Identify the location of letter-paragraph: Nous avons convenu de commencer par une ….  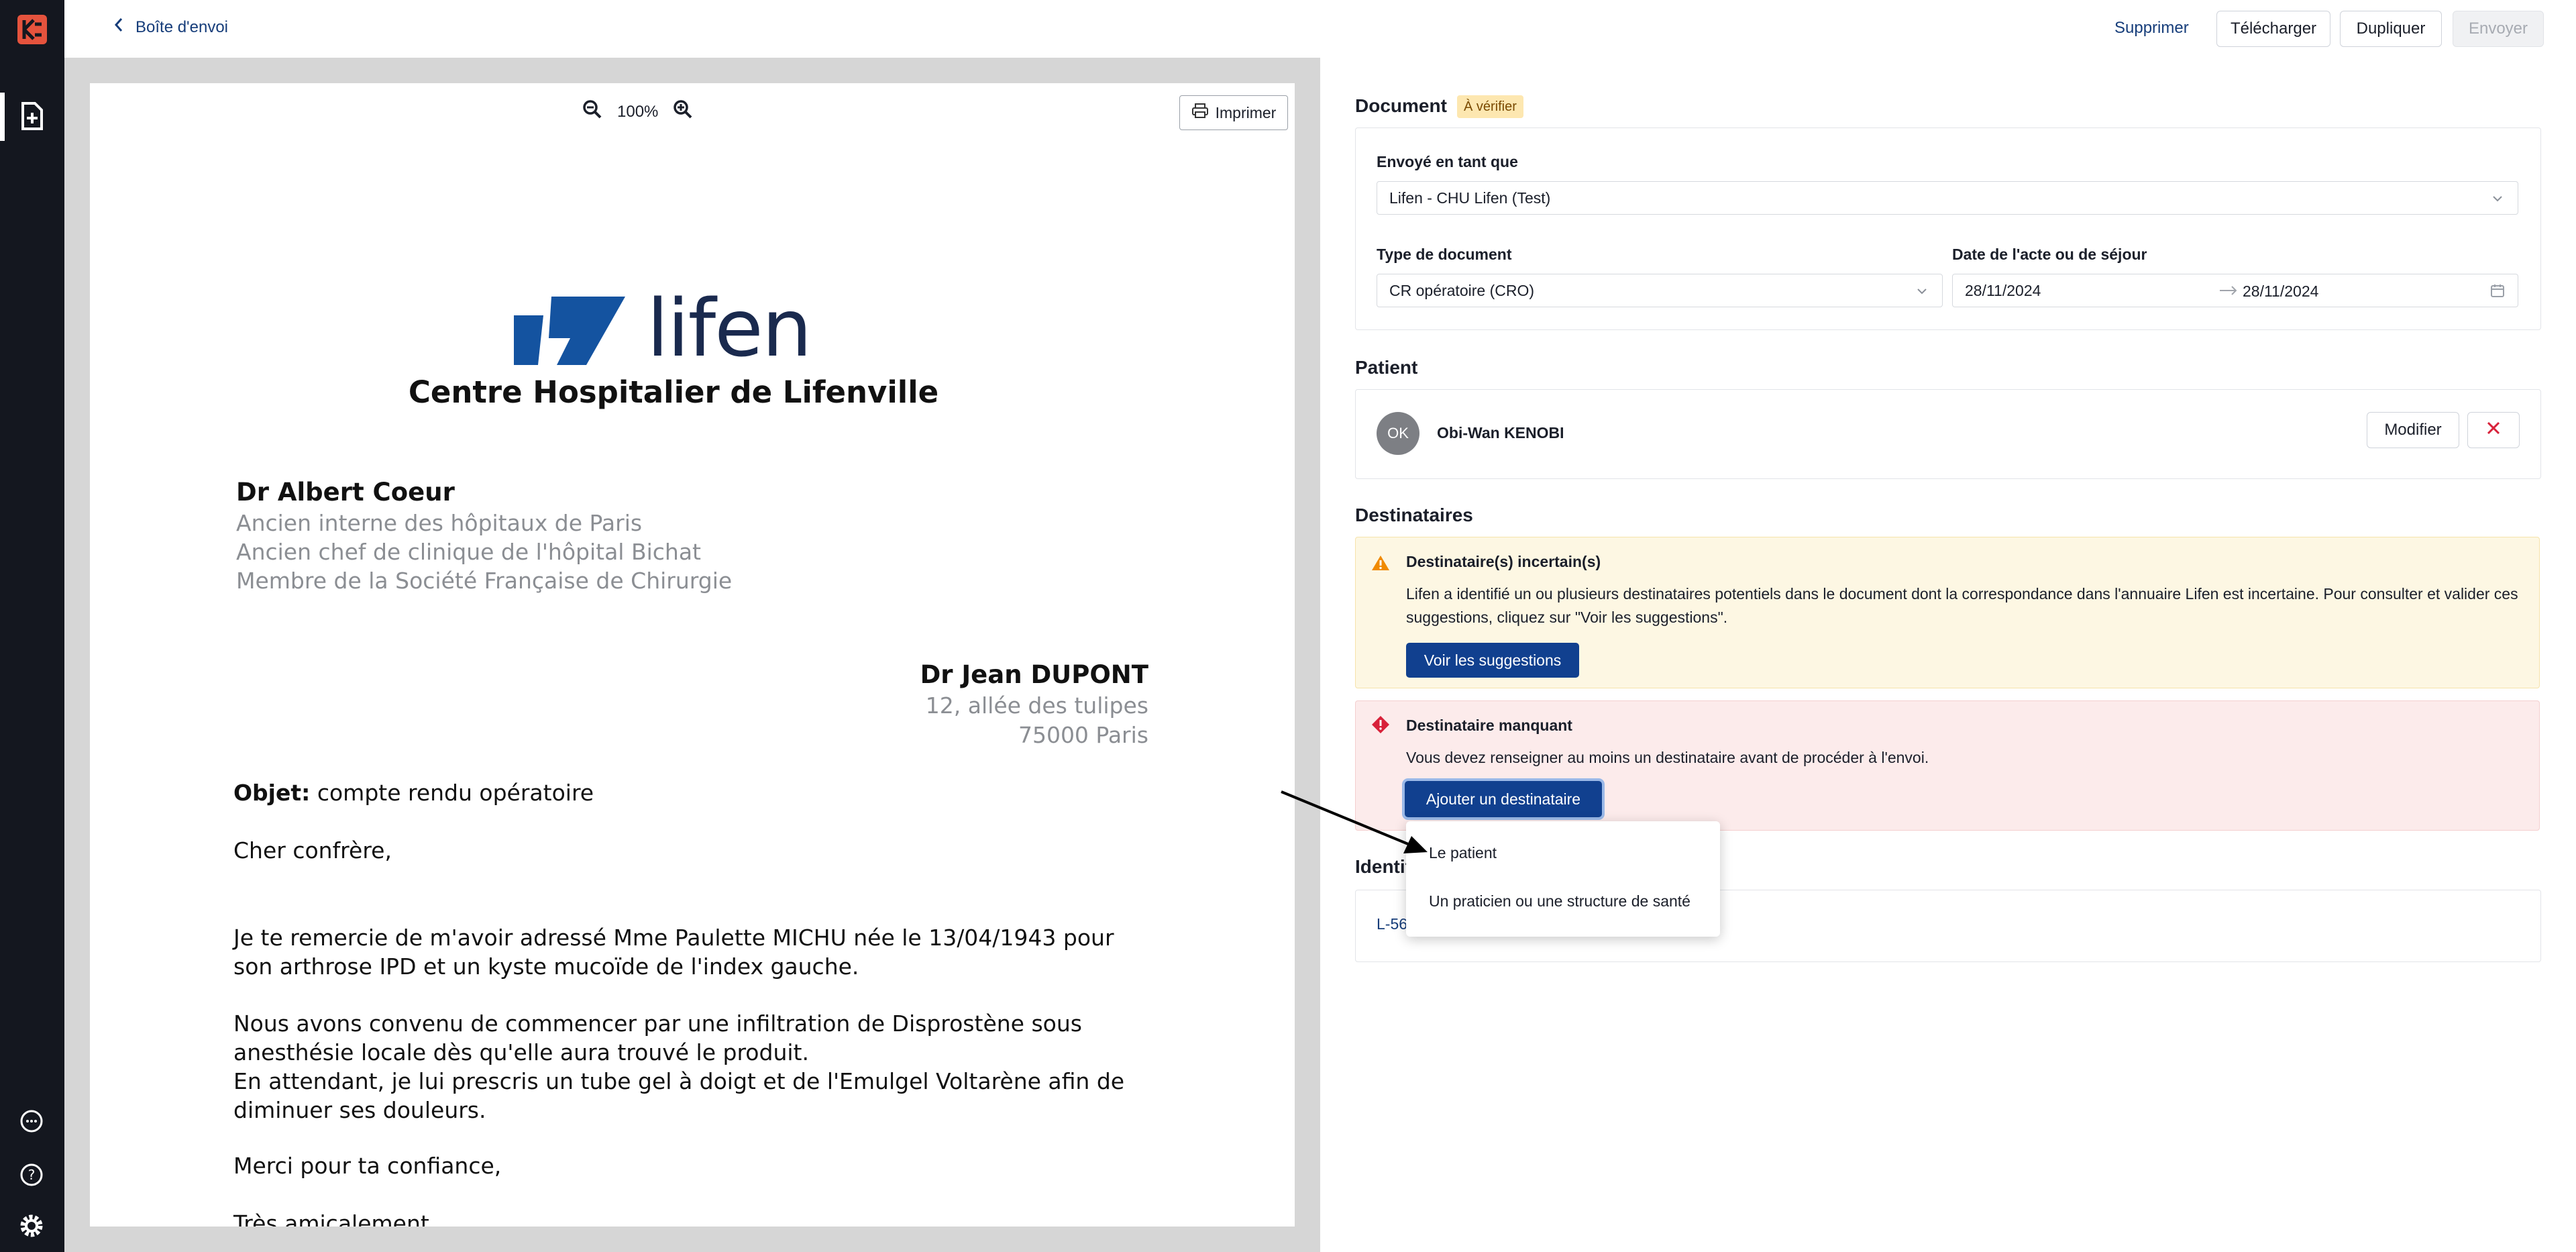
(657, 1037).